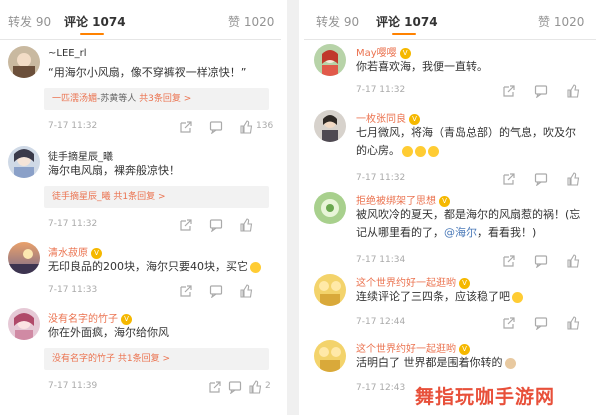 The height and width of the screenshot is (415, 596). Describe the element at coordinates (147, 72) in the screenshot. I see `comment-text: “用海尔小风扇，像不穿裤衩一样凉快！”` at that location.